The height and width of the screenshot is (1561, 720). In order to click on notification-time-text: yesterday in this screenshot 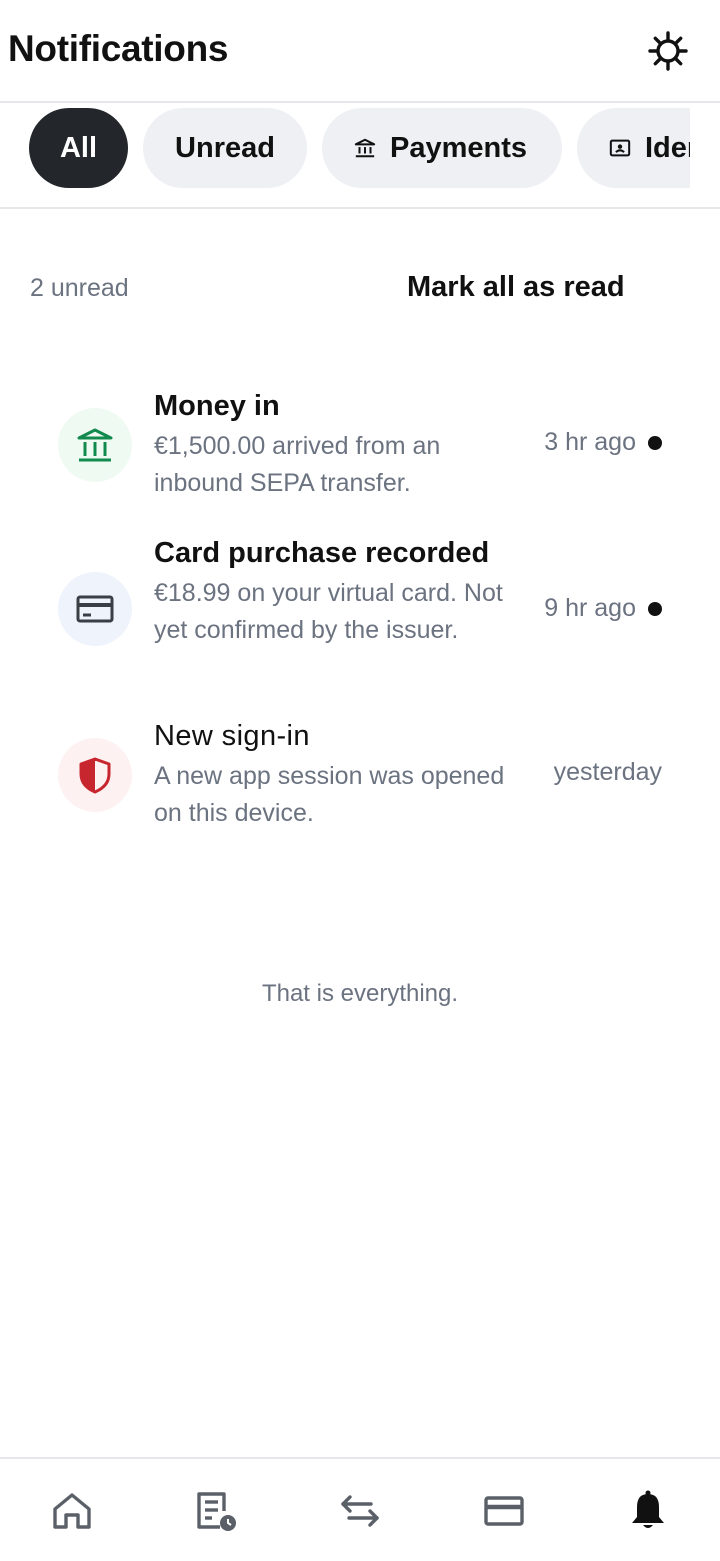, I will do `click(607, 772)`.